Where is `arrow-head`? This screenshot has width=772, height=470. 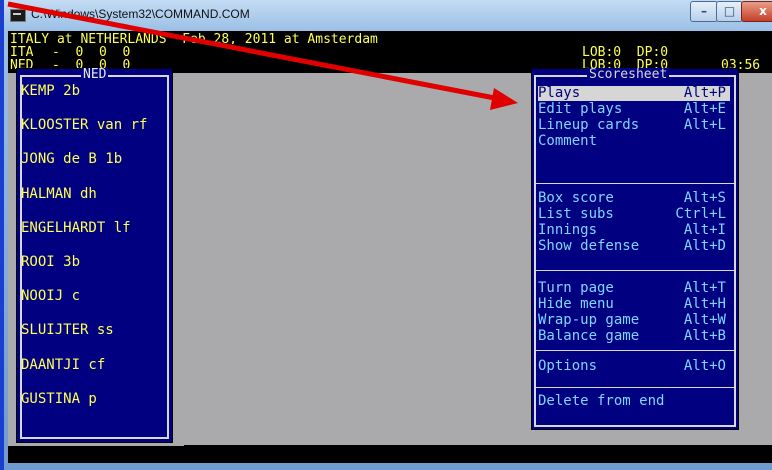 arrow-head is located at coordinates (504, 99).